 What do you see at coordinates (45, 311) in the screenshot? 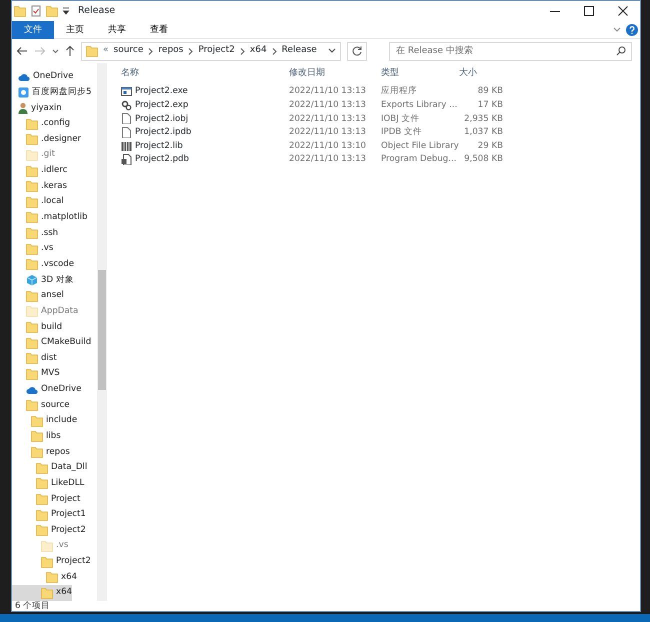
I see `tree-item: AppData` at bounding box center [45, 311].